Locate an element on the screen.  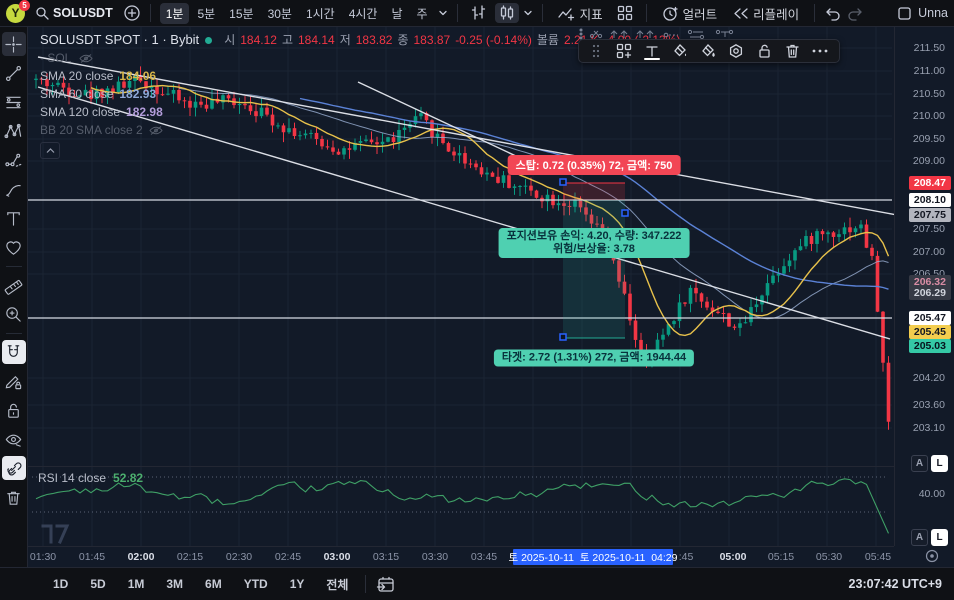
price-badge-navy: 206.29 is located at coordinates (929, 293).